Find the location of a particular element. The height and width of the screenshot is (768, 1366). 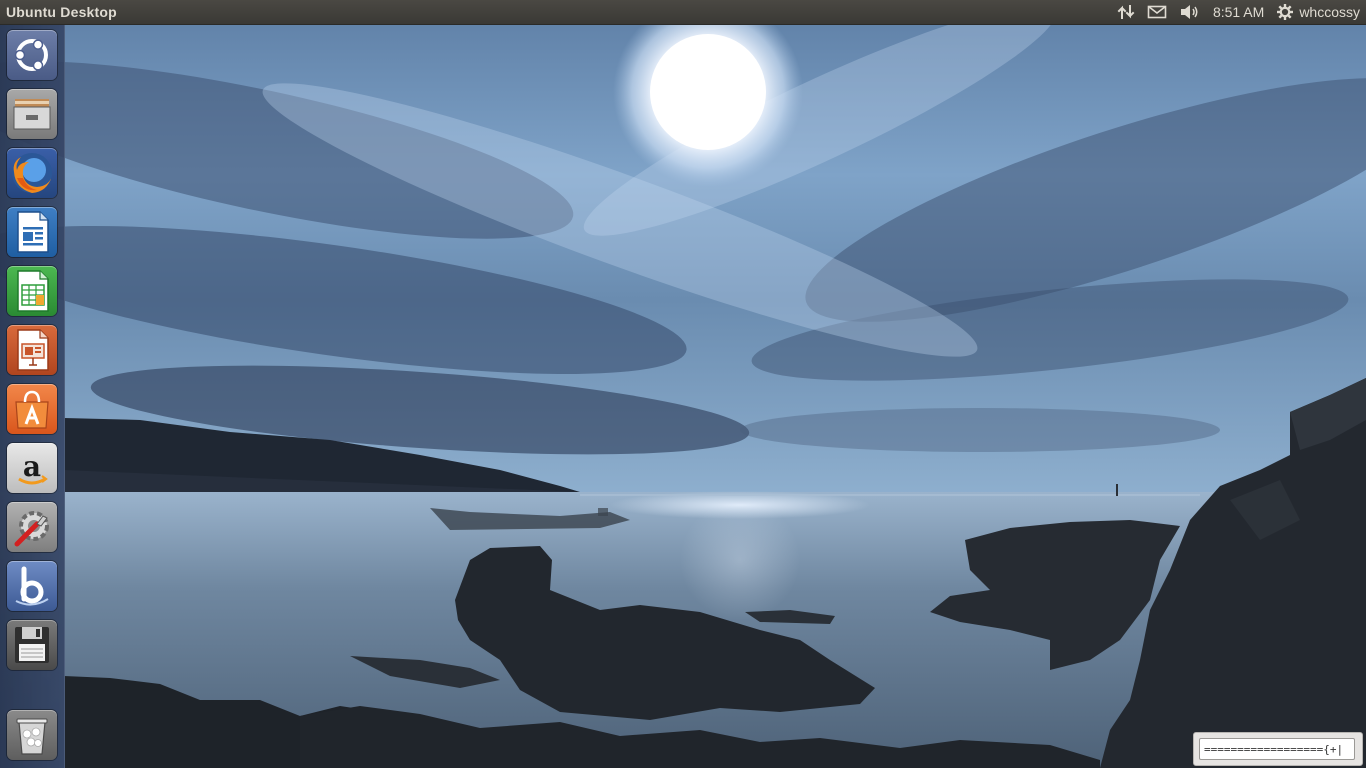

floppy-save-icon is located at coordinates (32, 645).